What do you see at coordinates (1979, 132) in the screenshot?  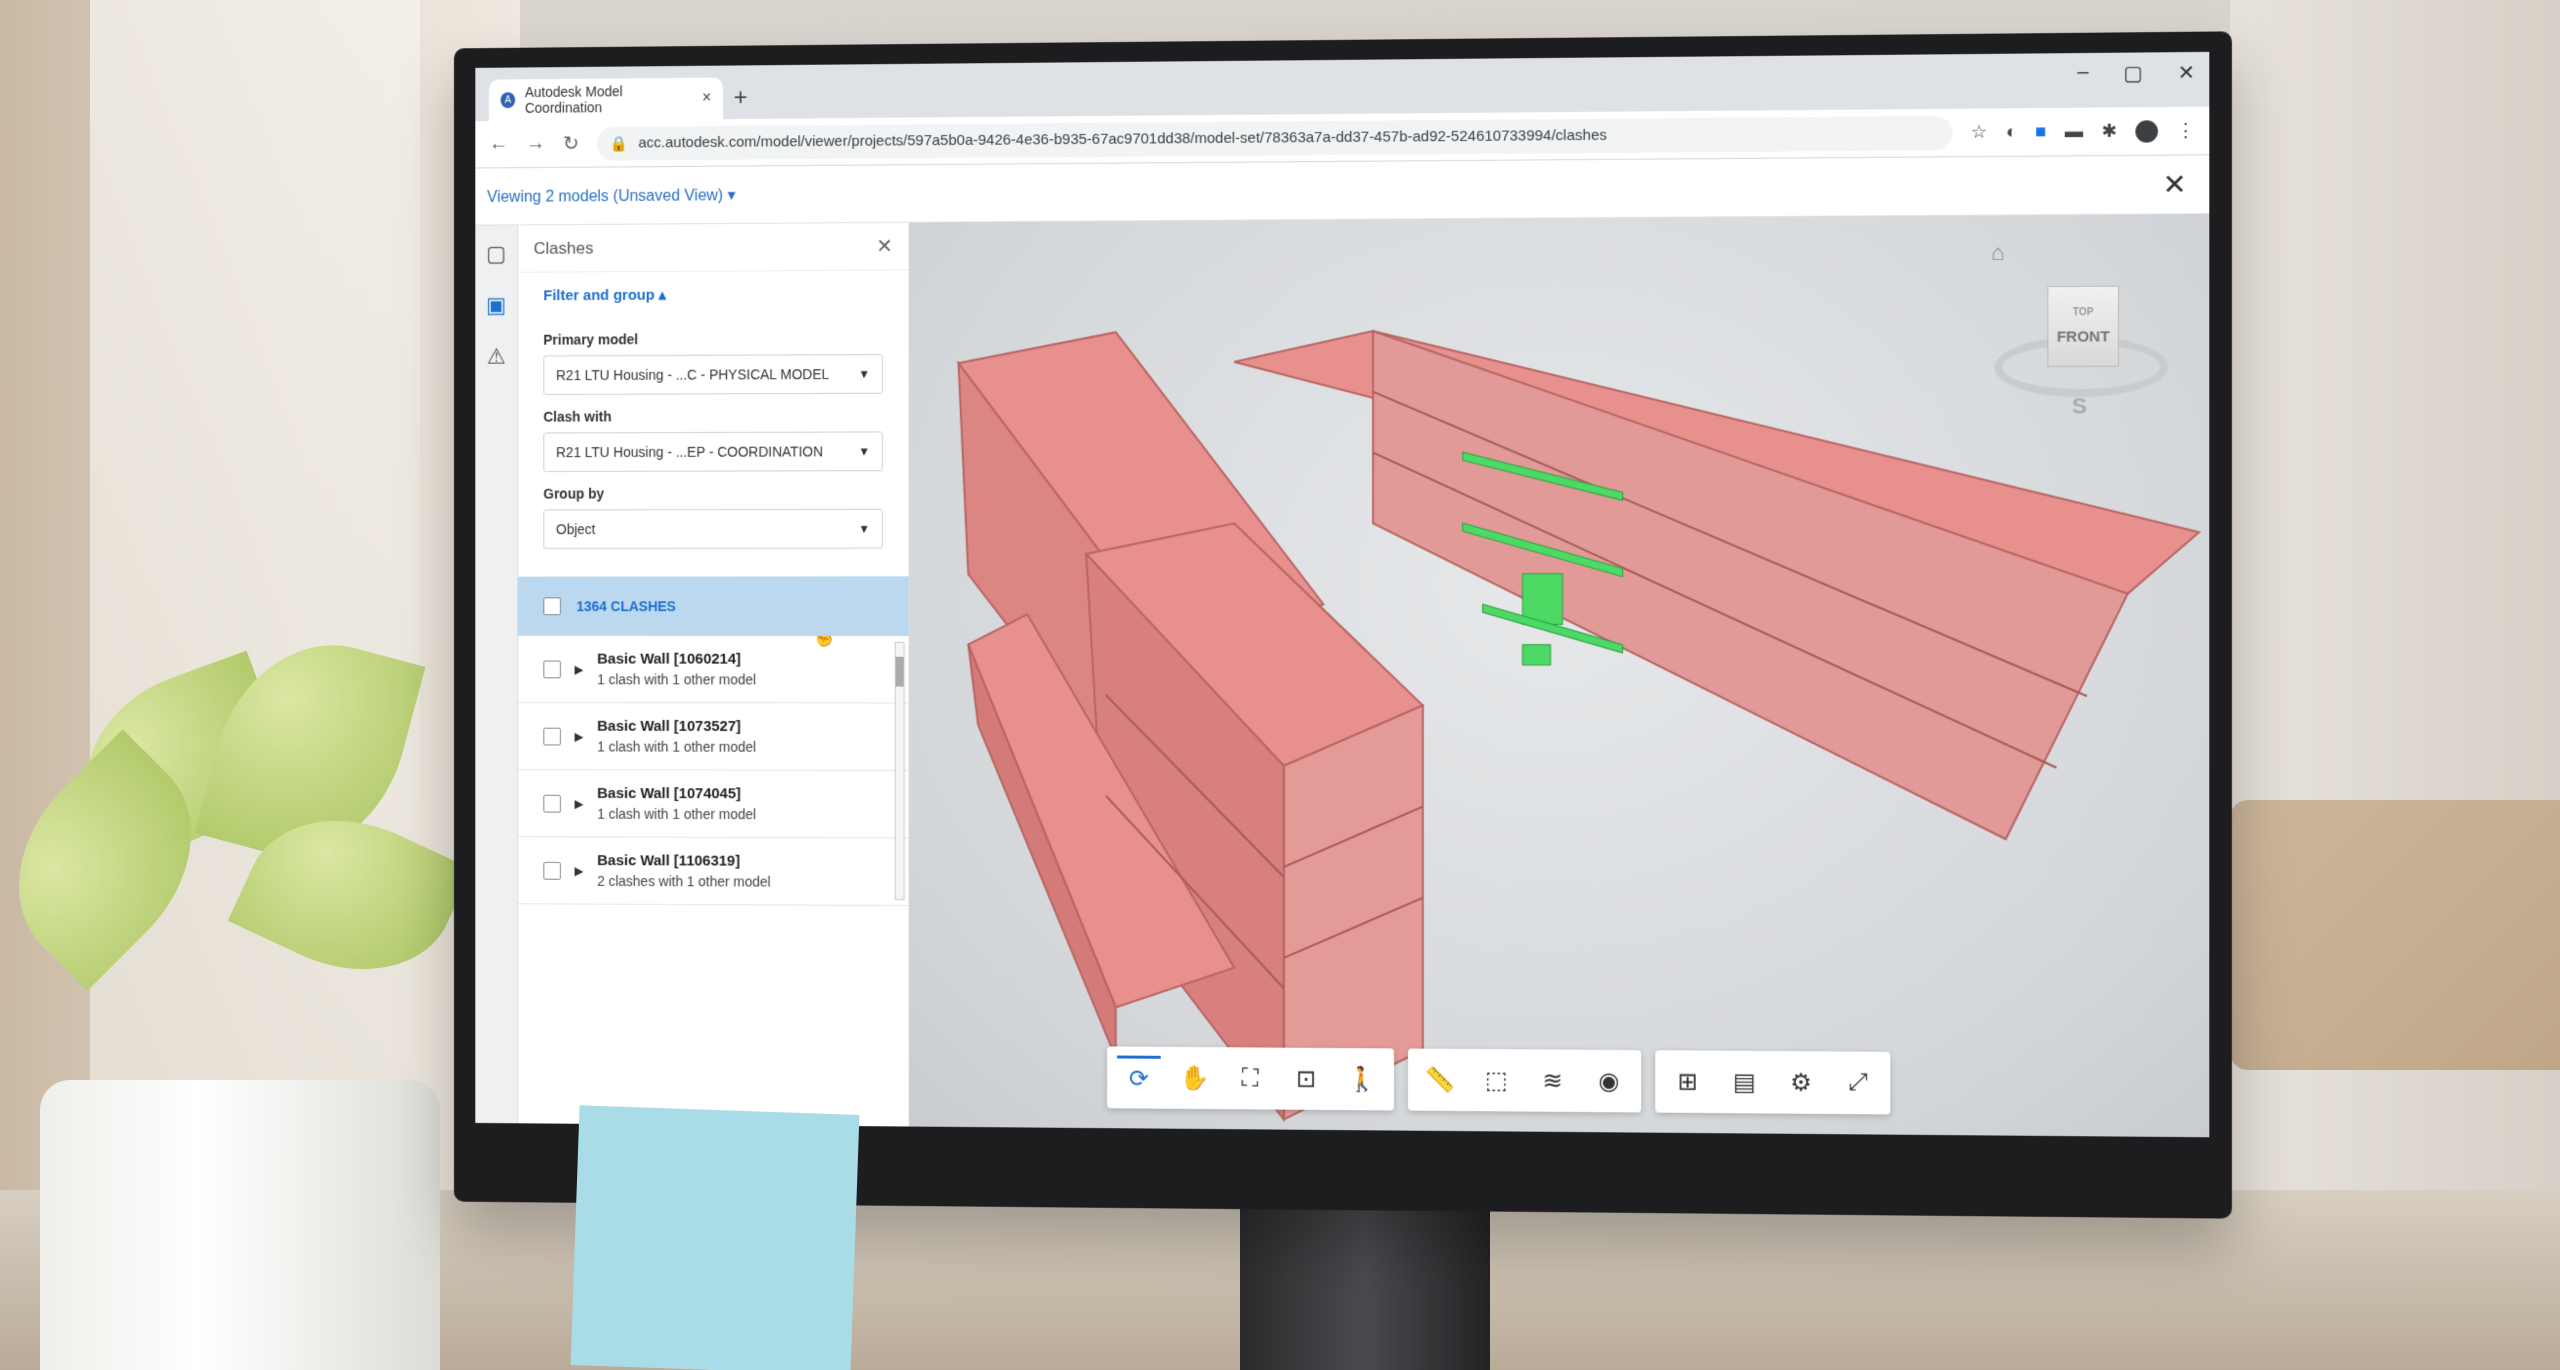 I see `star-icon: ☆` at bounding box center [1979, 132].